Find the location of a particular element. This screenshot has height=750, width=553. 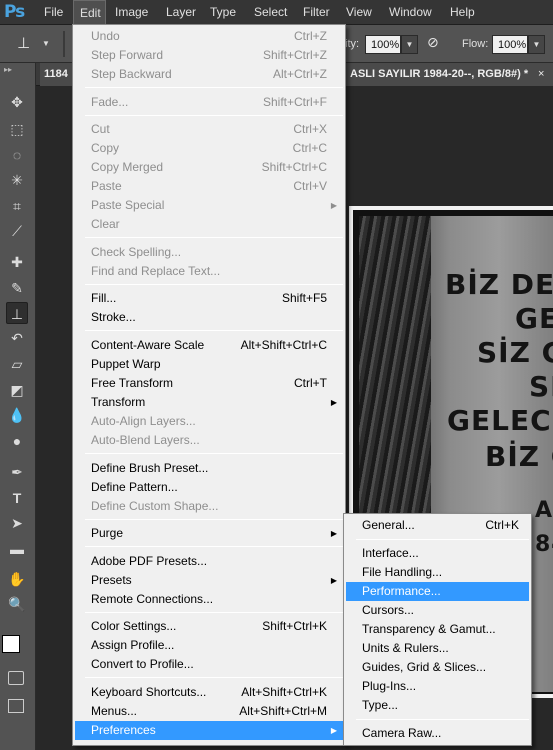

edit-menu-item-keyboard-shortcuts: Keyboard Shortcuts... Alt+Shift+Ctrl+K is located at coordinates (209, 692).